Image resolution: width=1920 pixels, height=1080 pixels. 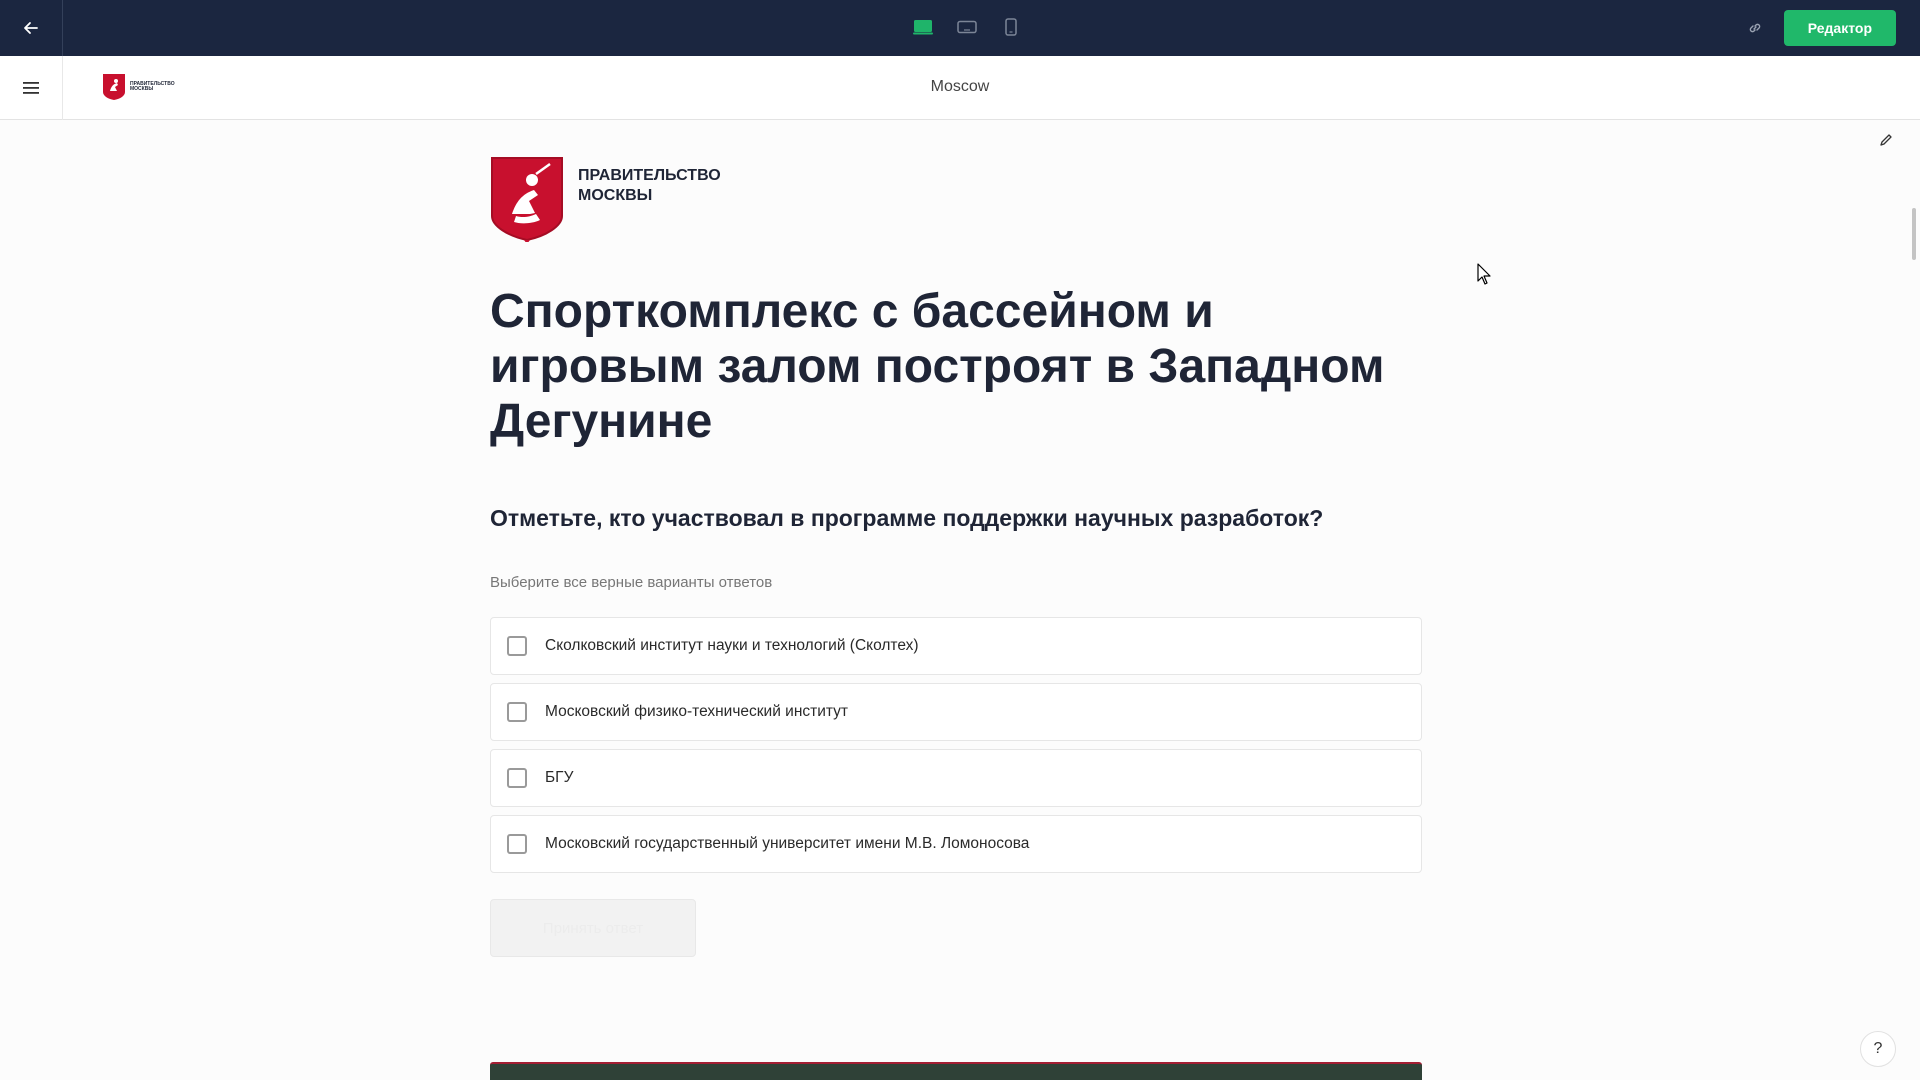 I want to click on menu-button, so click(x=31, y=87).